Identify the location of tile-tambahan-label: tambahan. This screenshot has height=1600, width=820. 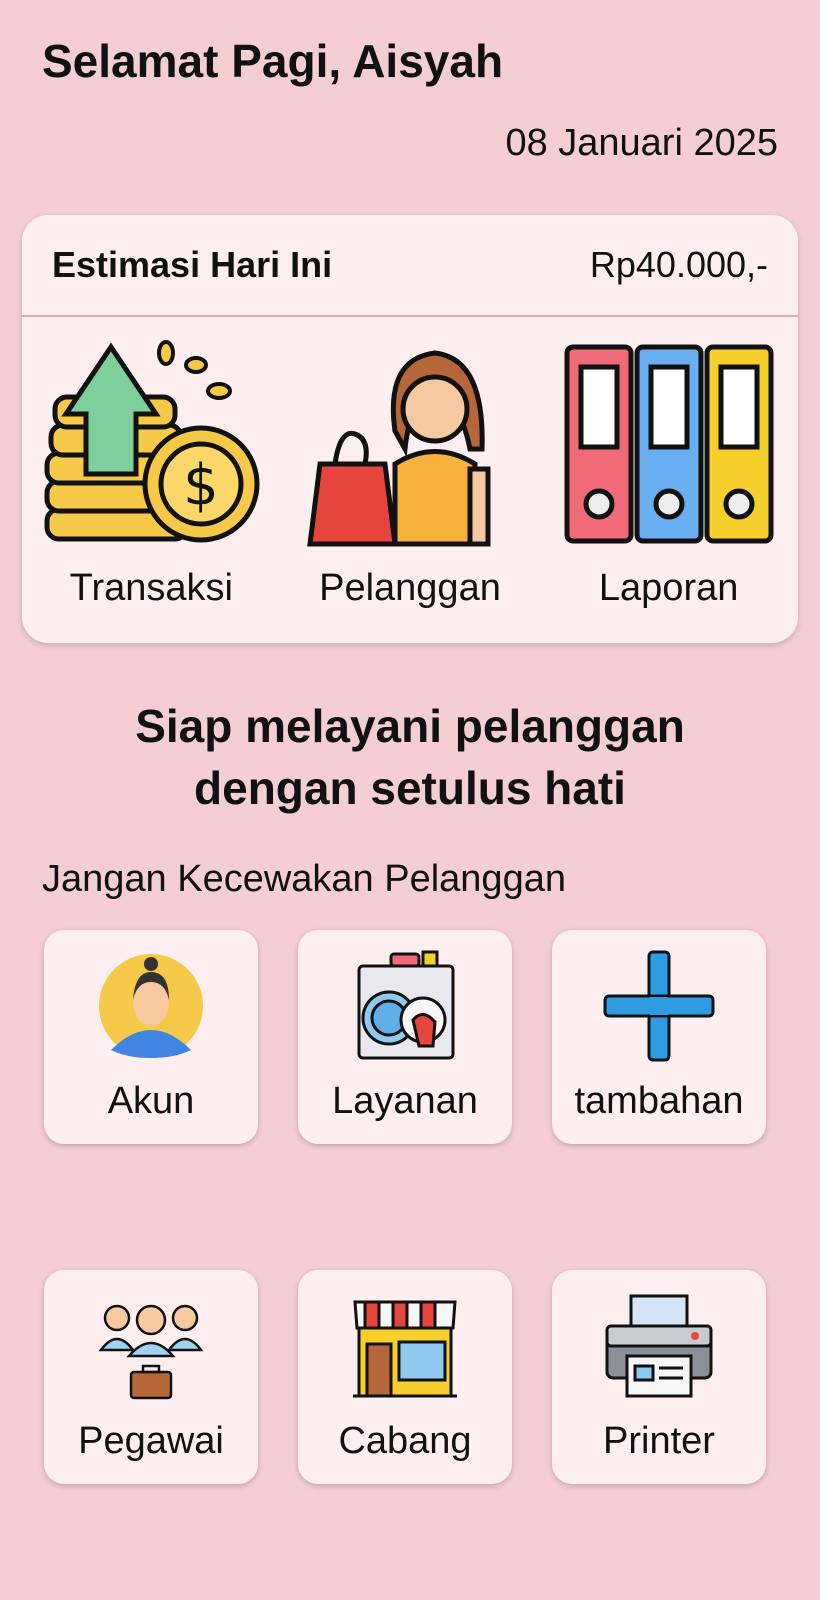
(659, 1101).